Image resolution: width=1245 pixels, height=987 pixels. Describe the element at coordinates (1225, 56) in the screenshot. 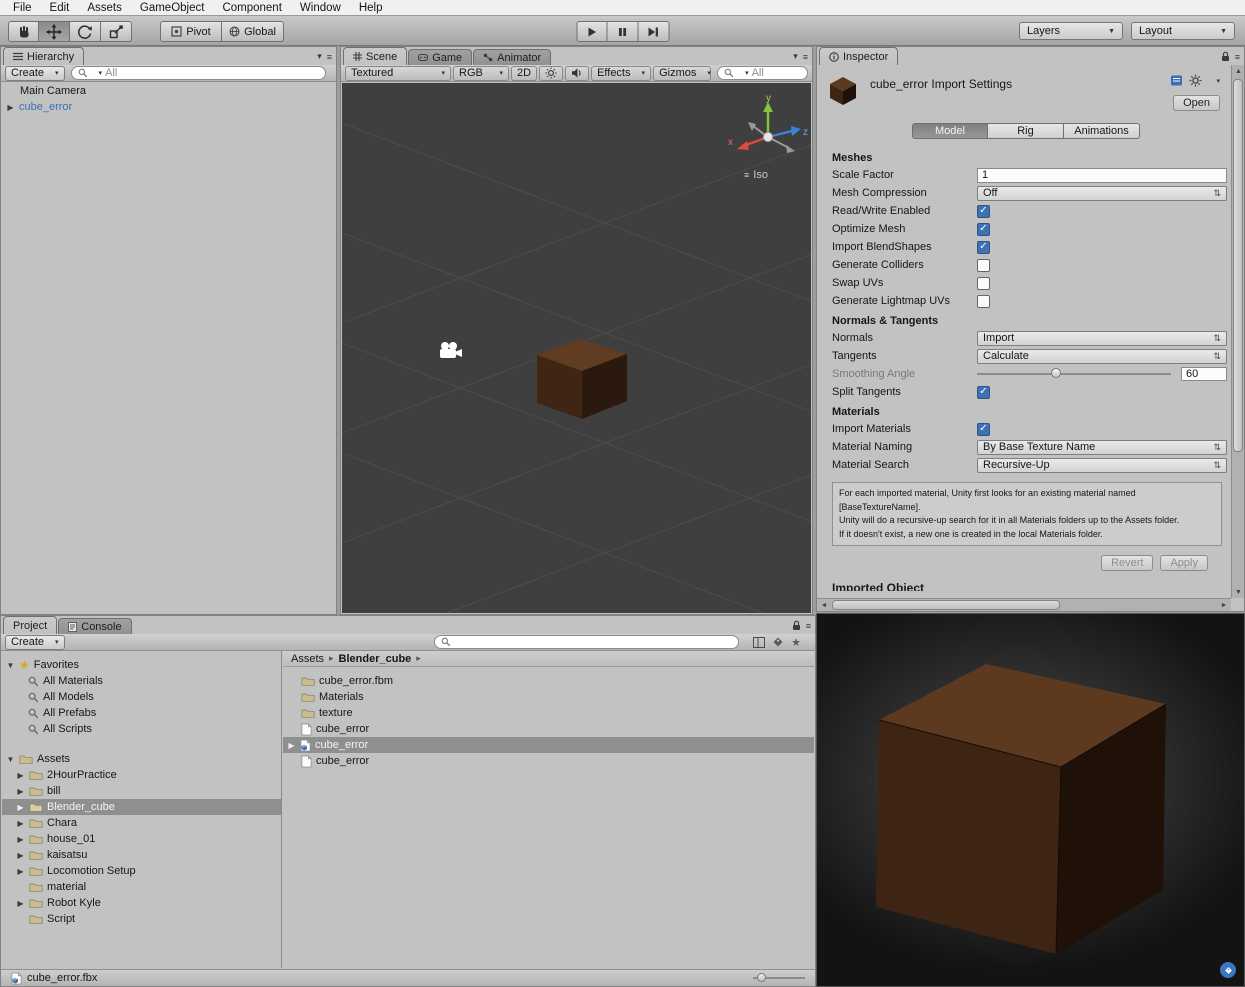

I see `lock-icon` at that location.